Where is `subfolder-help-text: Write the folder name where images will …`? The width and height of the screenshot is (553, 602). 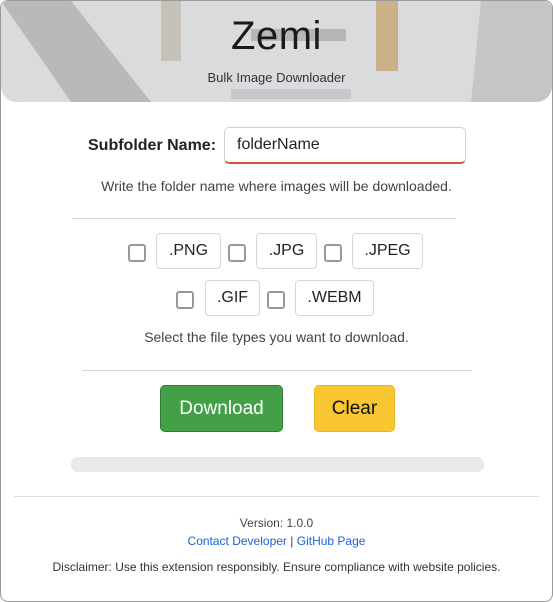
subfolder-help-text: Write the folder name where images will … is located at coordinates (276, 186).